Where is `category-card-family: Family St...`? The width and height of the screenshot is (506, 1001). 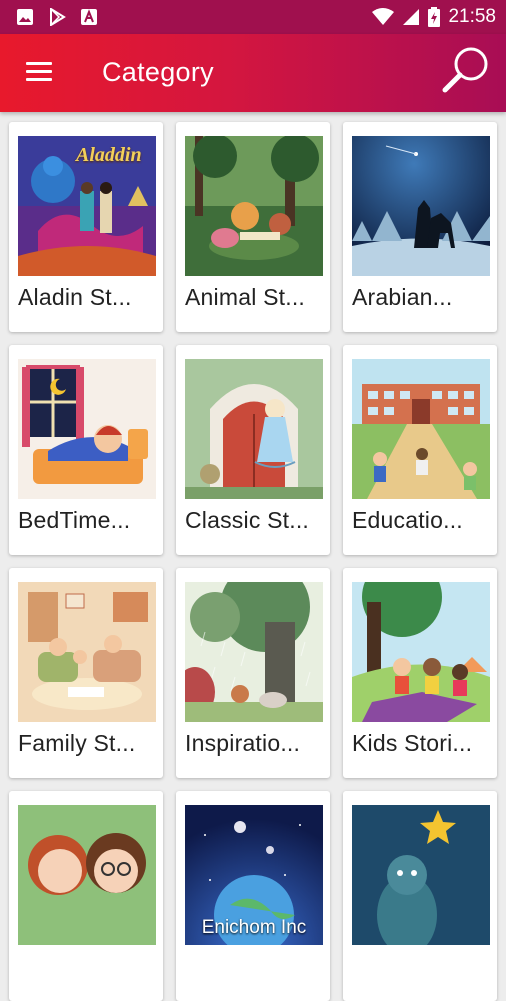
category-card-family: Family St... is located at coordinates (86, 673).